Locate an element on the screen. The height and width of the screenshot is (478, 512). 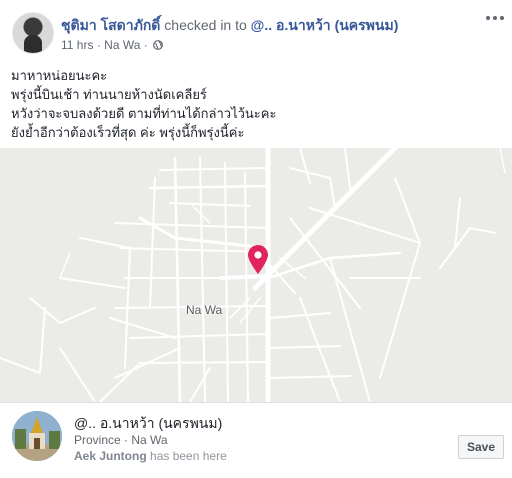
place-visitors: Aek Juntong has been here is located at coordinates (150, 456).